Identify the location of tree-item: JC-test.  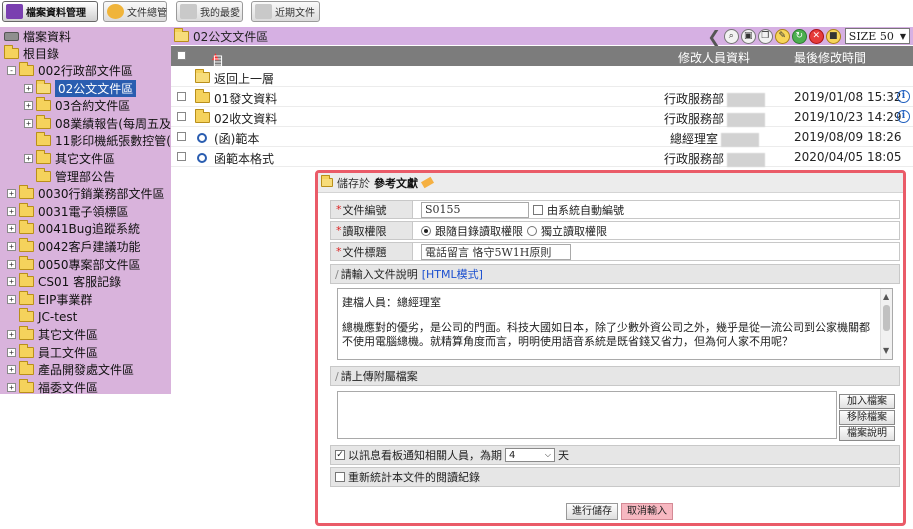
(42, 316).